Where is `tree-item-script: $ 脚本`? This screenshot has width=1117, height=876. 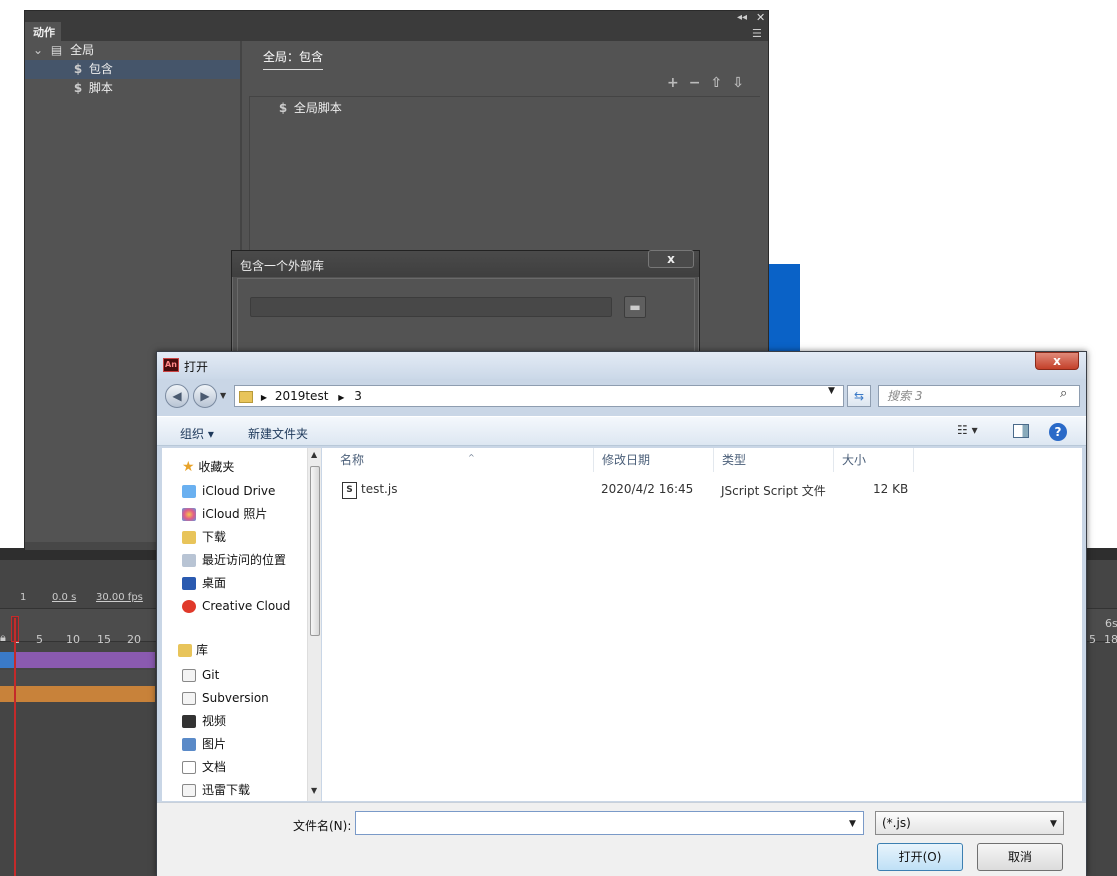 tree-item-script: $ 脚本 is located at coordinates (132, 88).